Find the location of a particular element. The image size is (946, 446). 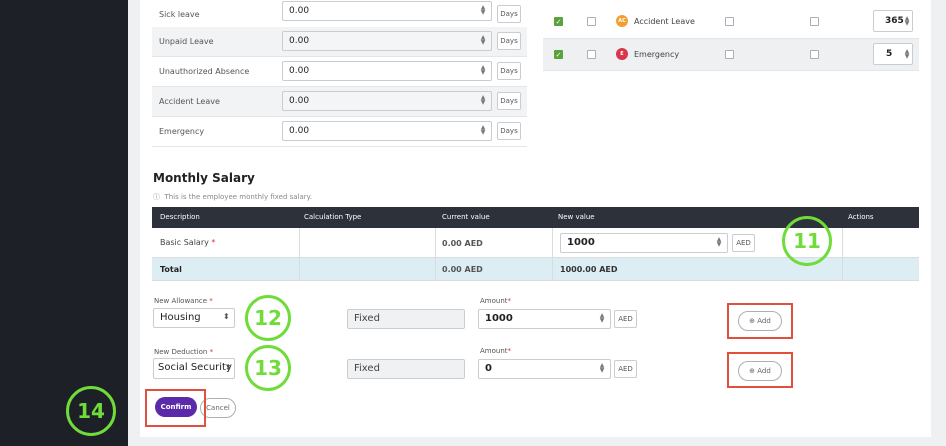

column-header: Current value is located at coordinates (466, 217).